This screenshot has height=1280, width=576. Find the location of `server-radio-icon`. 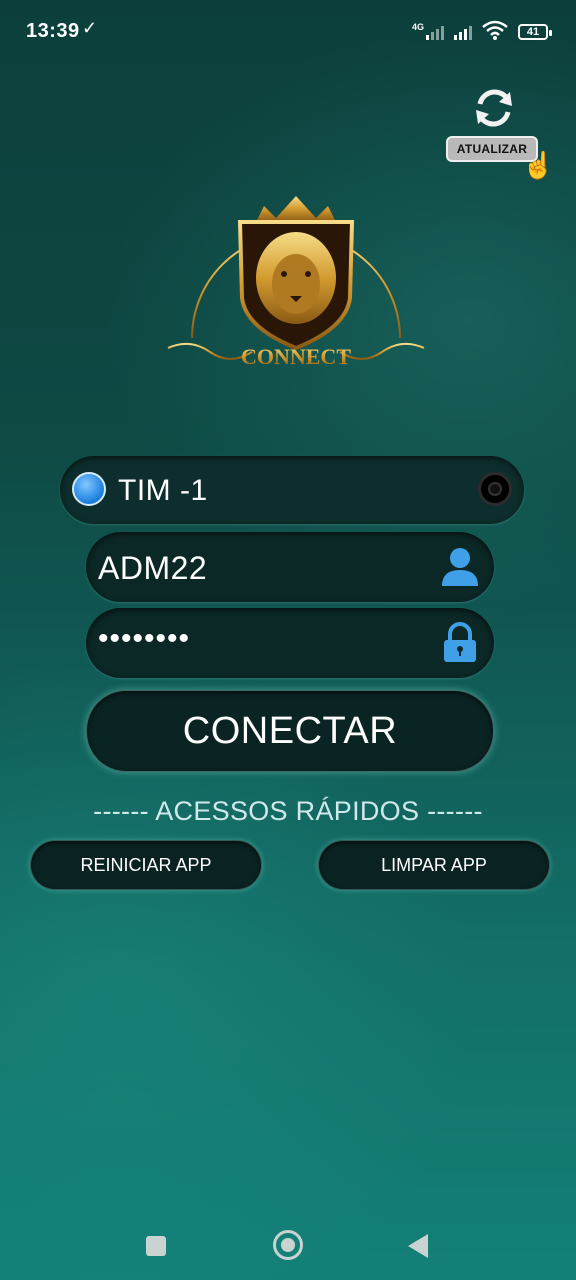

server-radio-icon is located at coordinates (495, 489).